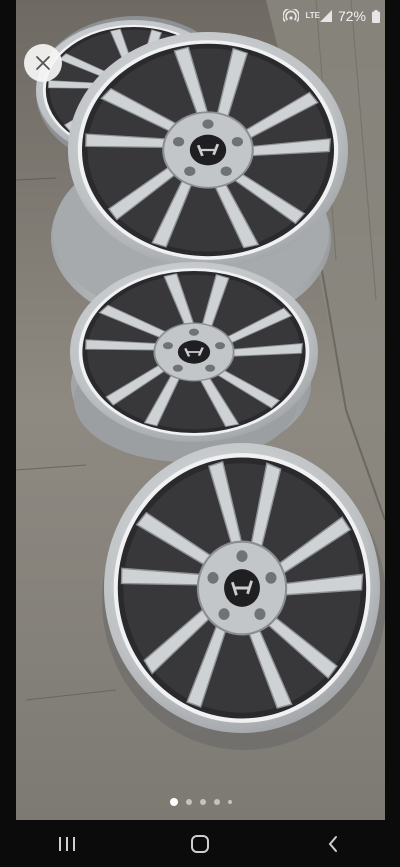 Image resolution: width=400 pixels, height=867 pixels. Describe the element at coordinates (291, 16) in the screenshot. I see `hotspot-icon` at that location.